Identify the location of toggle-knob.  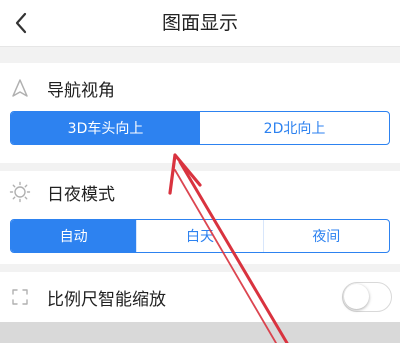
(356, 296).